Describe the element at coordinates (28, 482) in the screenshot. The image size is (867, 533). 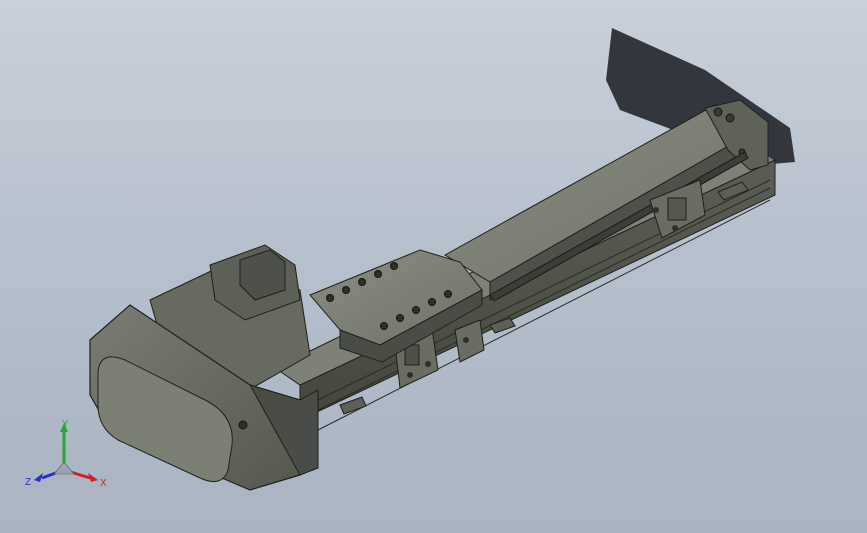
I see `z-axis-label: Z` at that location.